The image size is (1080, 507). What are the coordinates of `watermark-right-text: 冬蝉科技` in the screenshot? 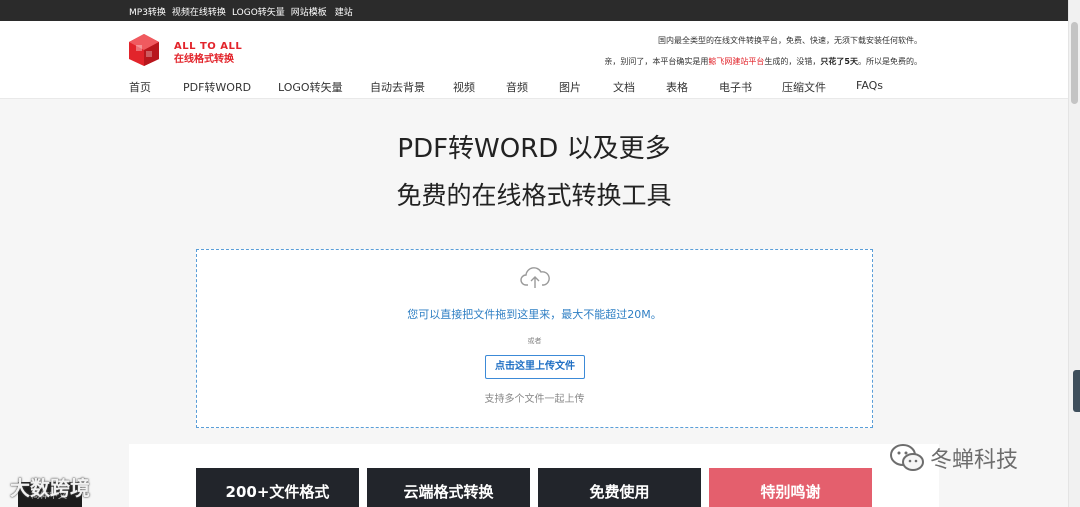 It's located at (974, 460).